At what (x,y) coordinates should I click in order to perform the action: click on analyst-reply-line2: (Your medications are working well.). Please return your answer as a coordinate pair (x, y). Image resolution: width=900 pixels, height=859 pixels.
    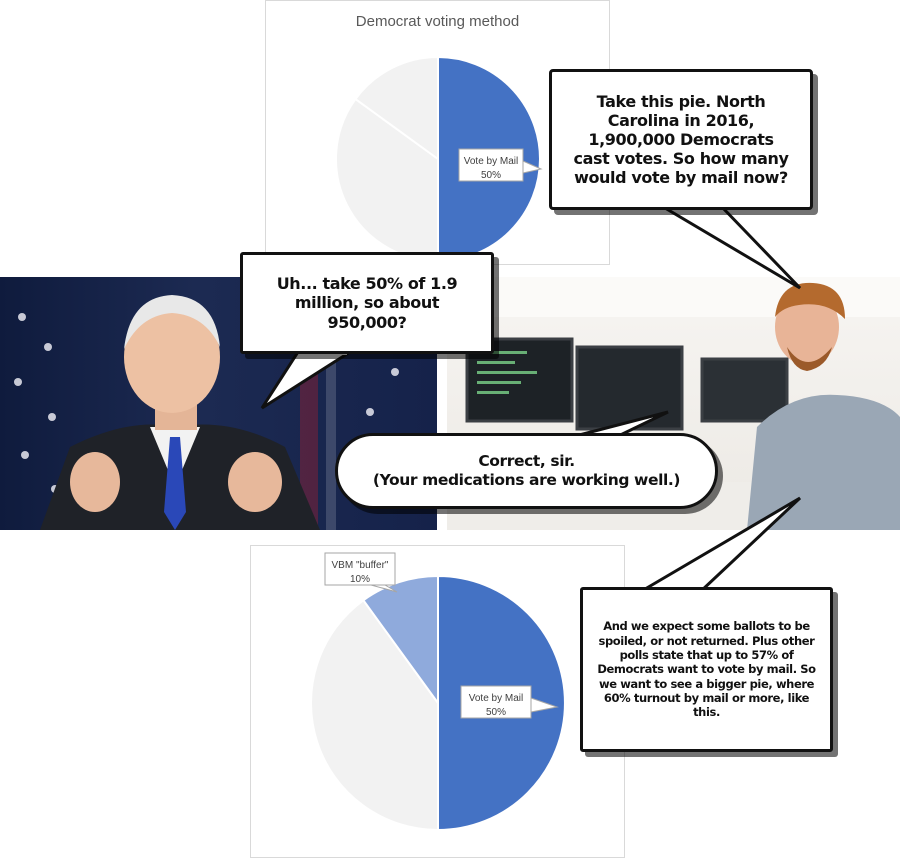
    Looking at the image, I should click on (526, 480).